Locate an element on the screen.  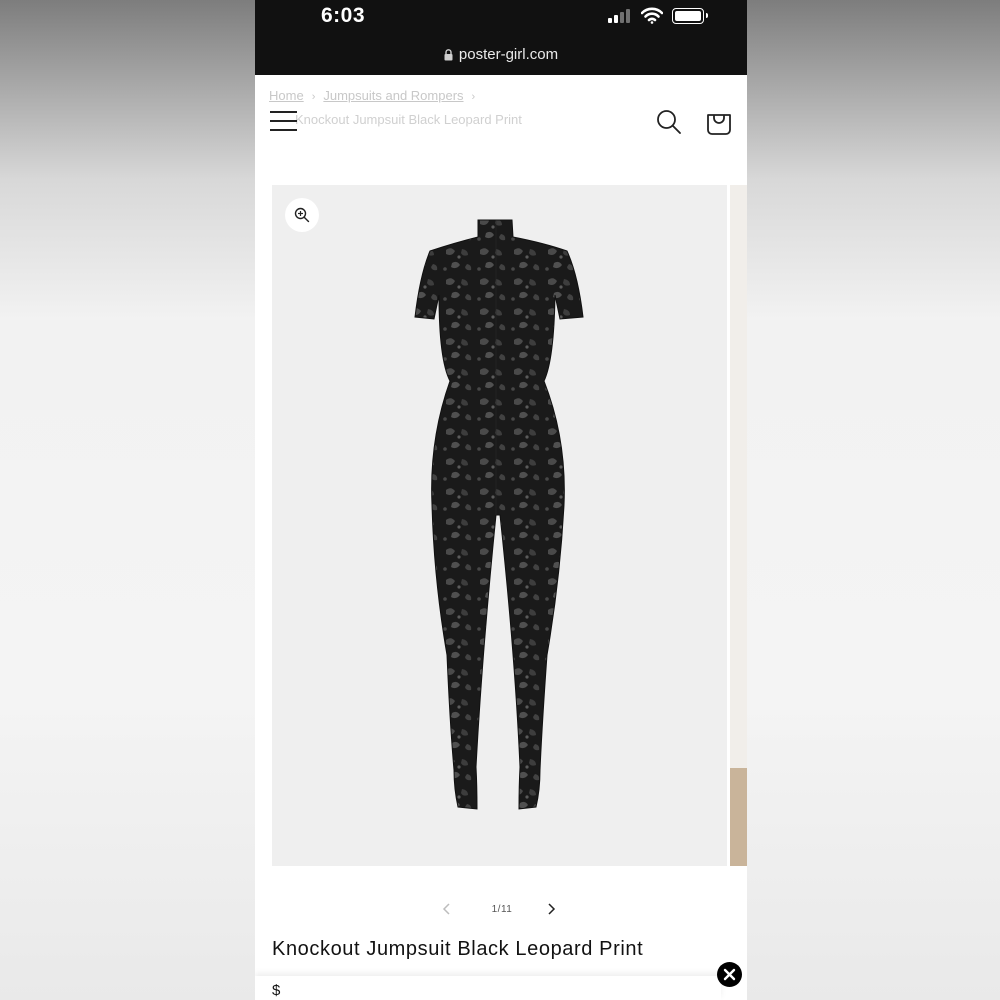
breadcrumb: Home › Jumpsuits and Rompers › is located at coordinates (372, 95).